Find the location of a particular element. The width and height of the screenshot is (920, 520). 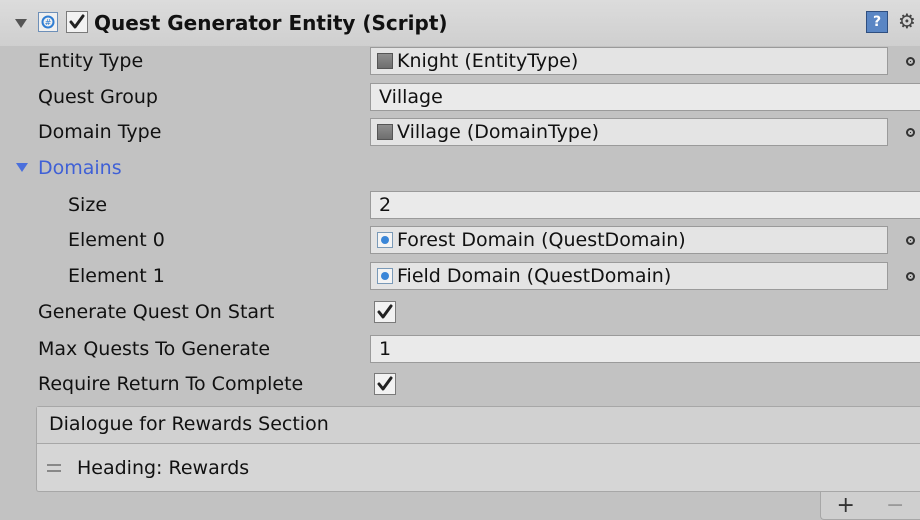

require-return-label: Require Return To Complete is located at coordinates (171, 384).